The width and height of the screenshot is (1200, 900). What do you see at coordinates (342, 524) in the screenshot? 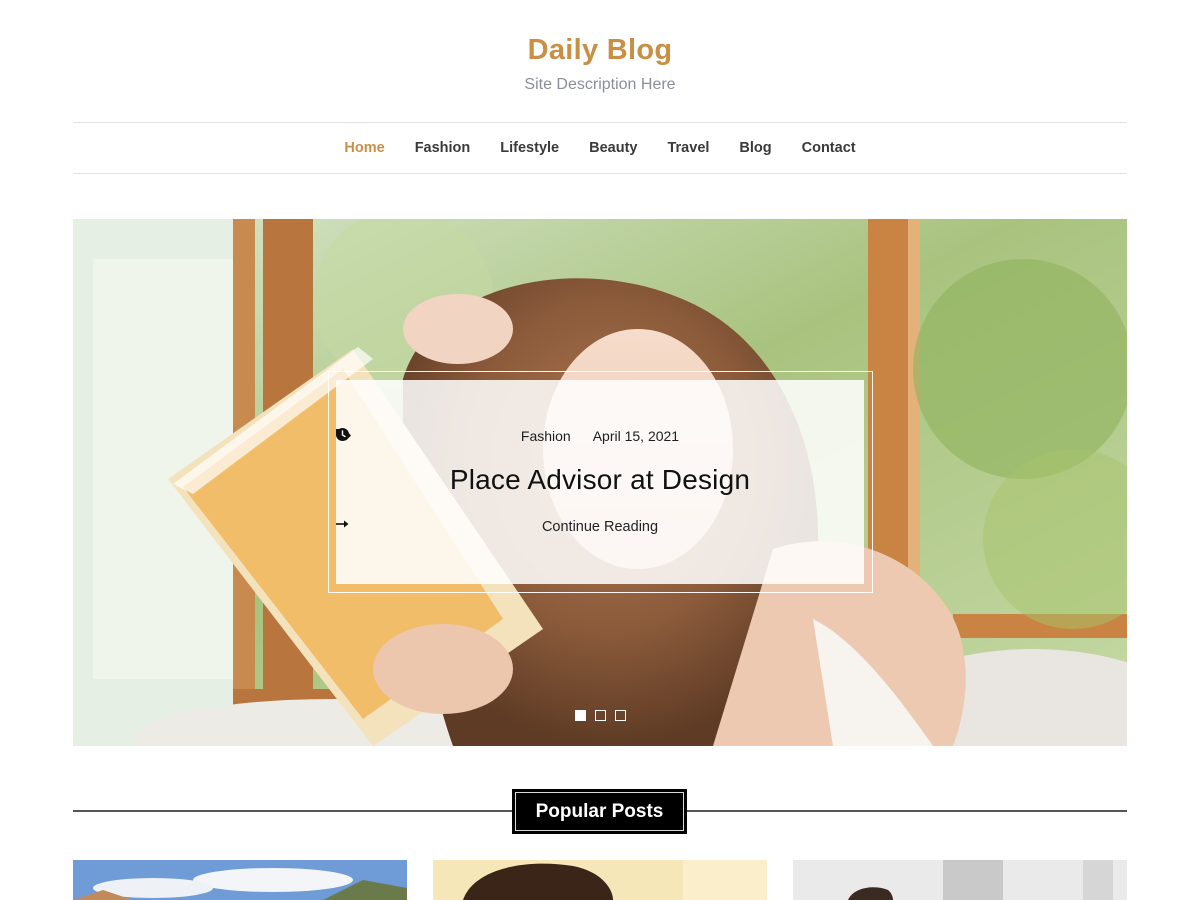
I see `arrow-right-icon` at bounding box center [342, 524].